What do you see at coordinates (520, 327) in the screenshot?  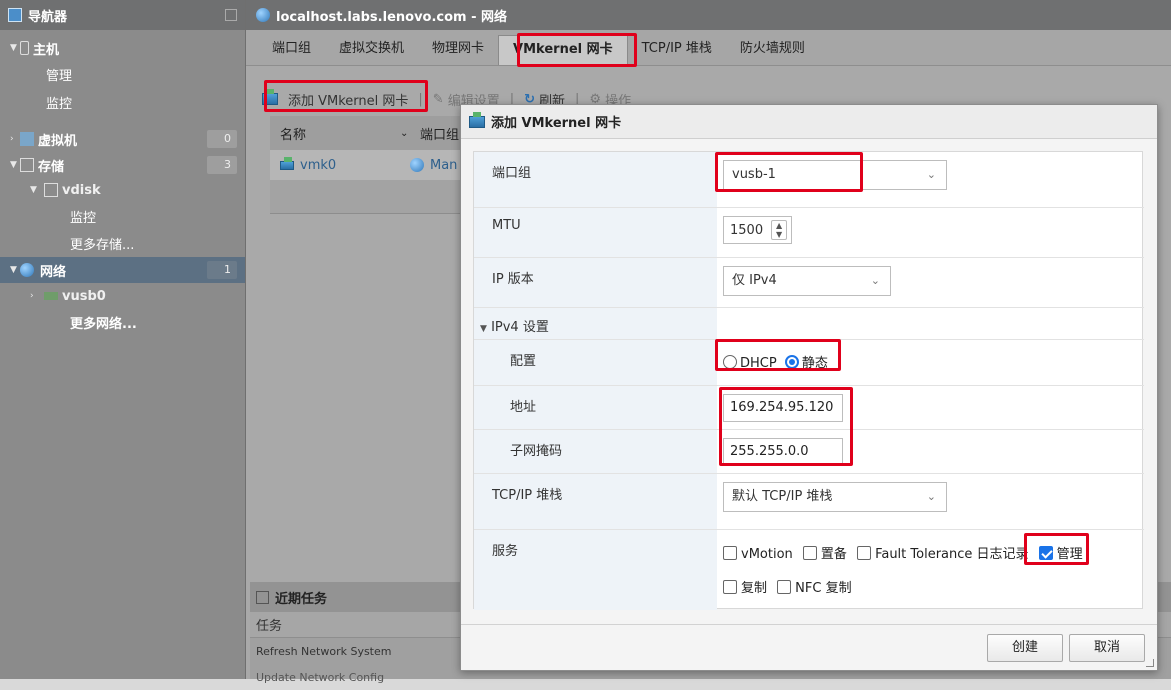 I see `ipv4-section-label: IPv4 设置` at bounding box center [520, 327].